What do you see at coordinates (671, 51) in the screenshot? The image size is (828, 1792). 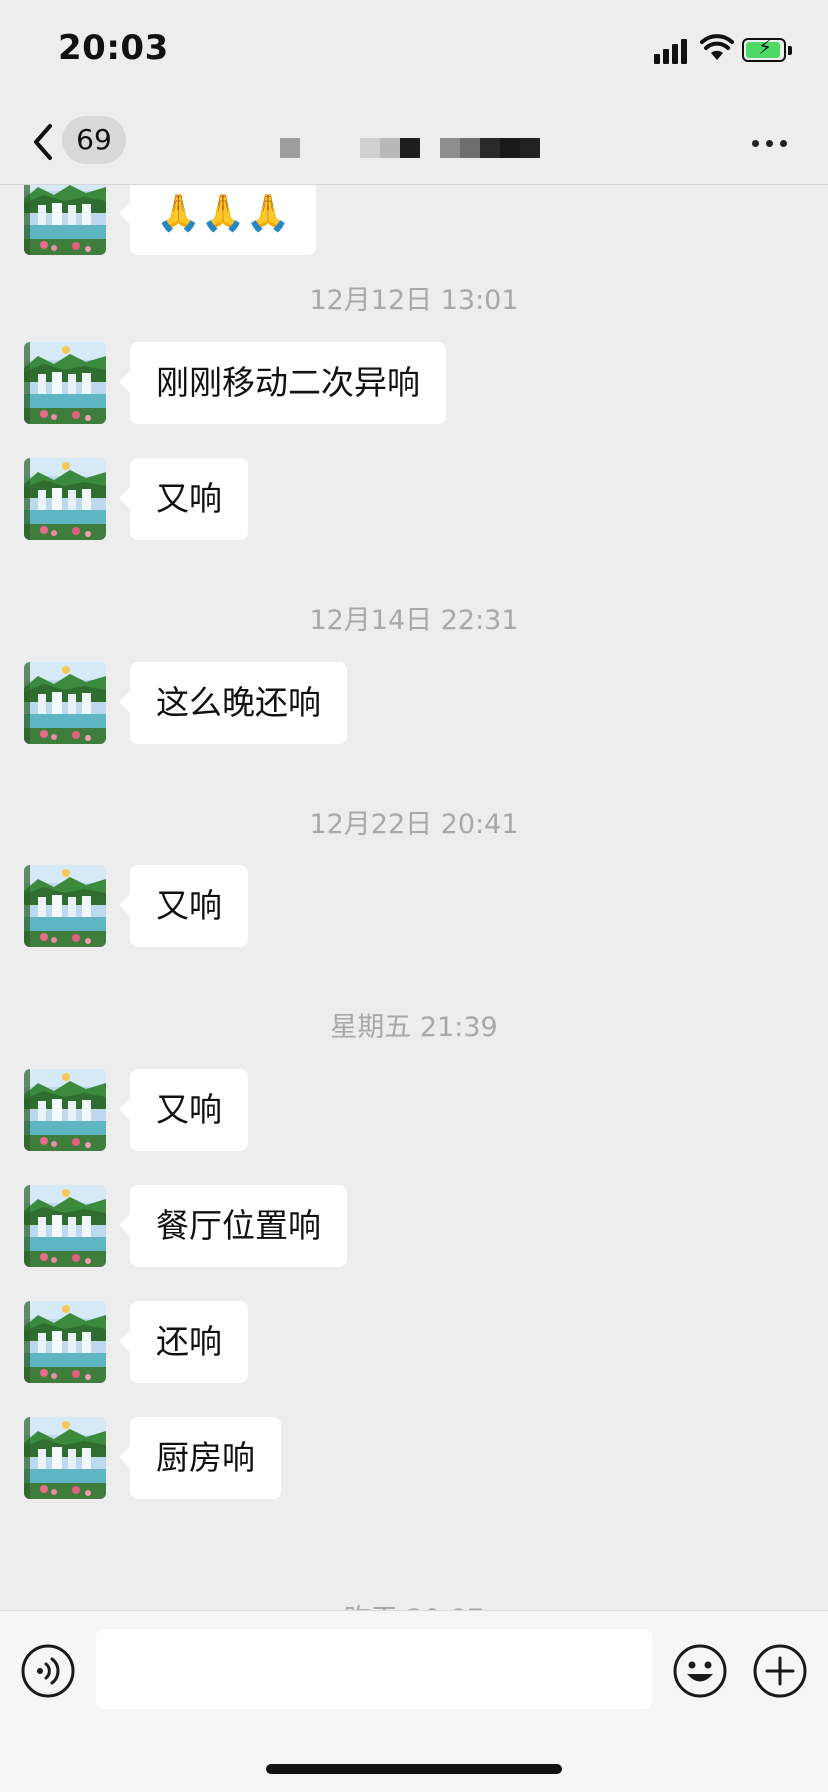 I see `cellular-signal-icon` at bounding box center [671, 51].